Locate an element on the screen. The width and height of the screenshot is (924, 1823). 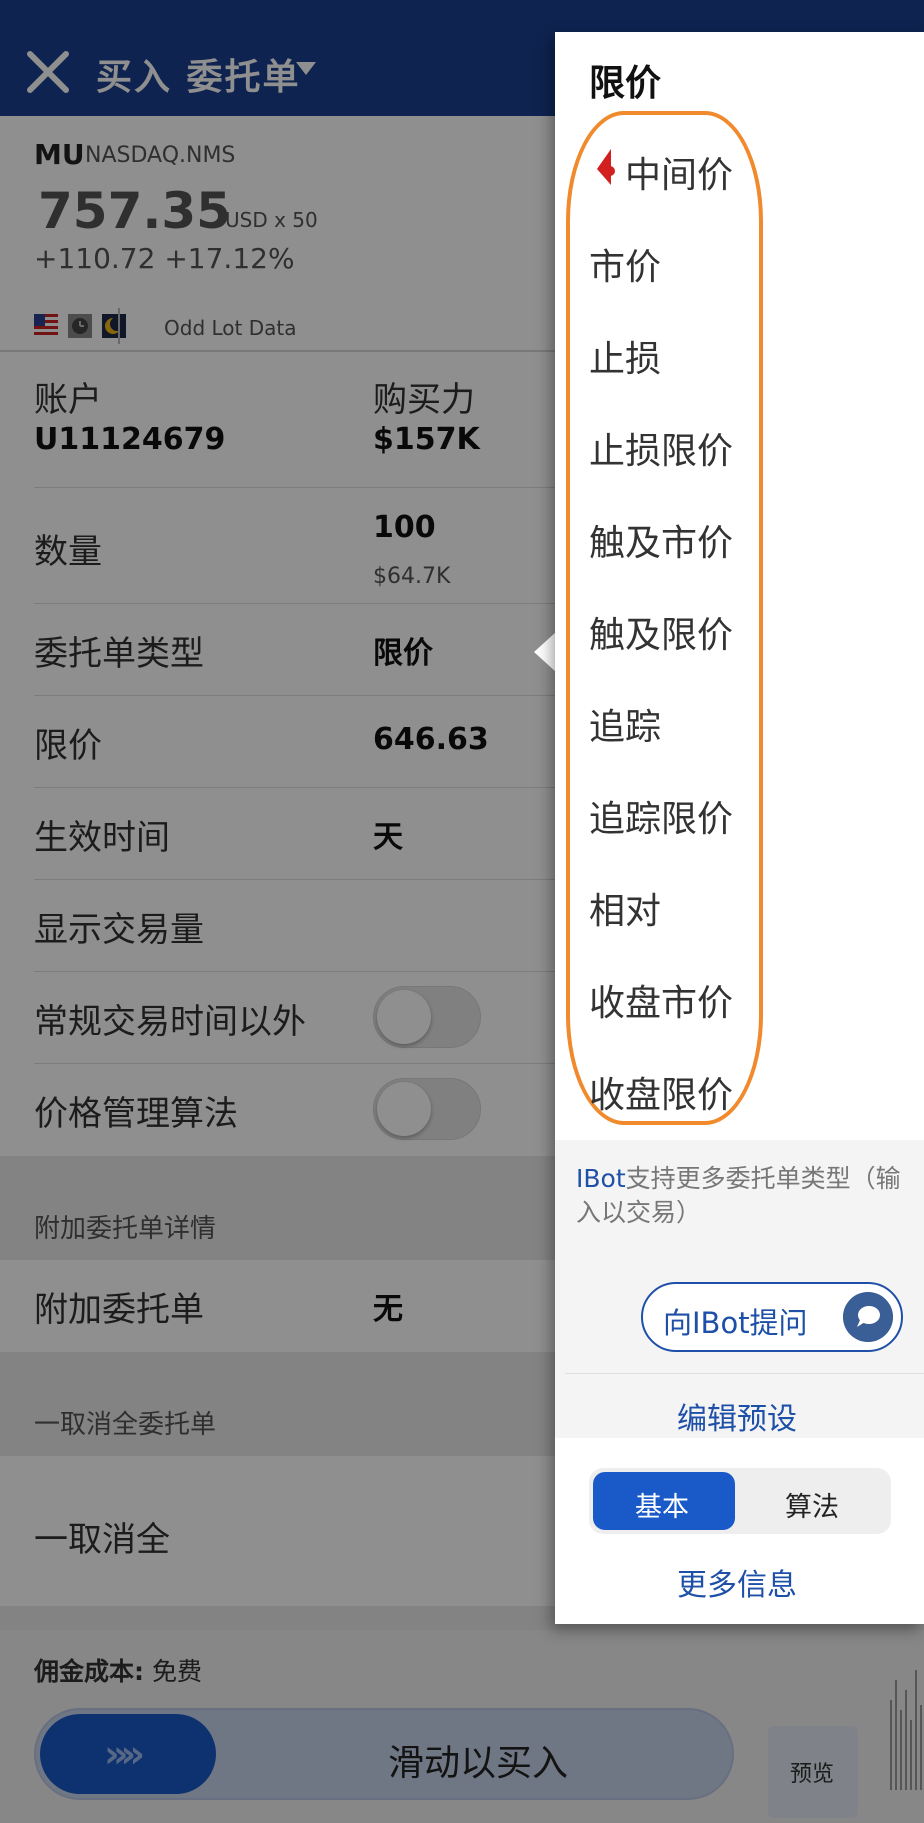
divider is located at coordinates (744, 1373).